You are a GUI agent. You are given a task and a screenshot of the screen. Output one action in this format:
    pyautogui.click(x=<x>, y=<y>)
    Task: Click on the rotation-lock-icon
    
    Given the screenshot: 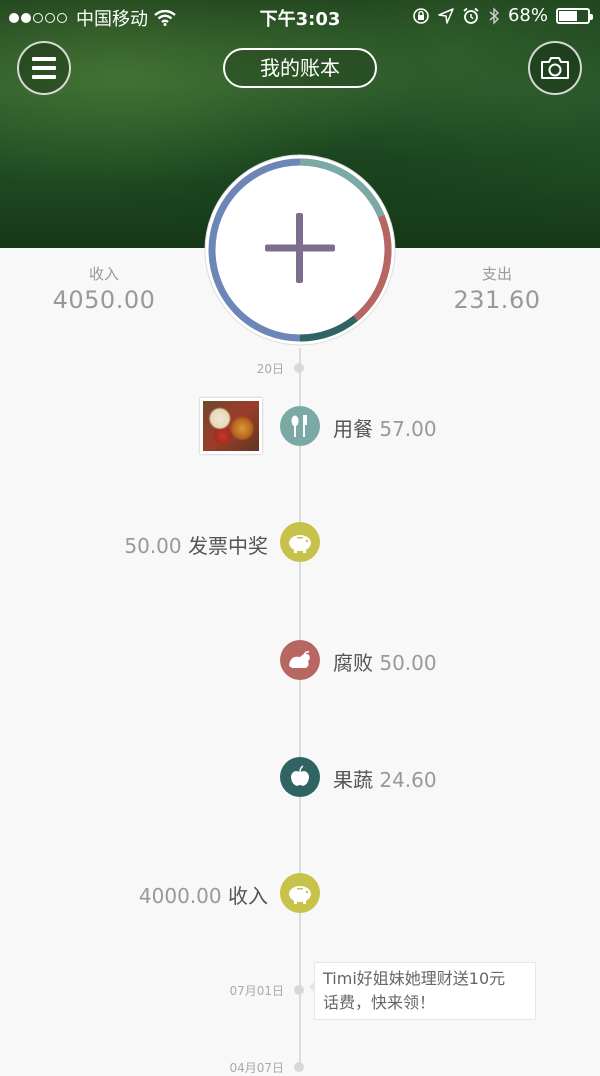 What is the action you would take?
    pyautogui.click(x=421, y=15)
    